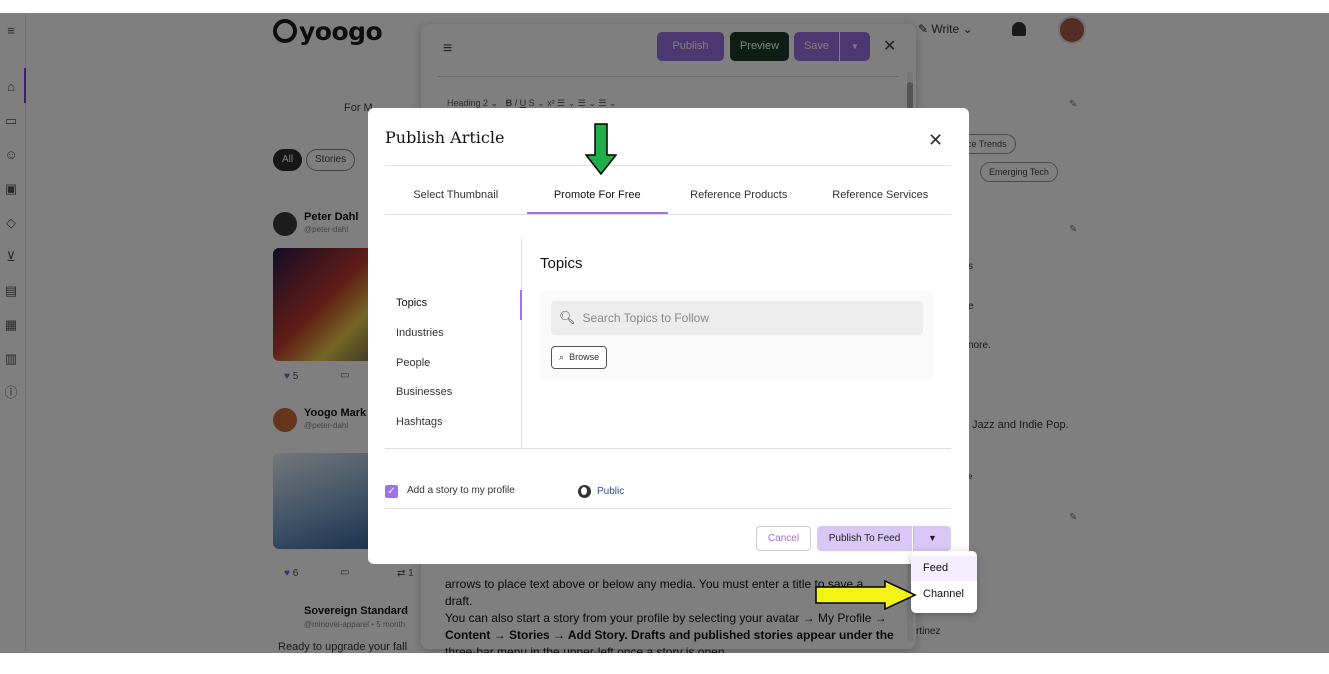 The height and width of the screenshot is (674, 1329). Describe the element at coordinates (866, 595) in the screenshot. I see `annotation-arrow-right-icon` at that location.